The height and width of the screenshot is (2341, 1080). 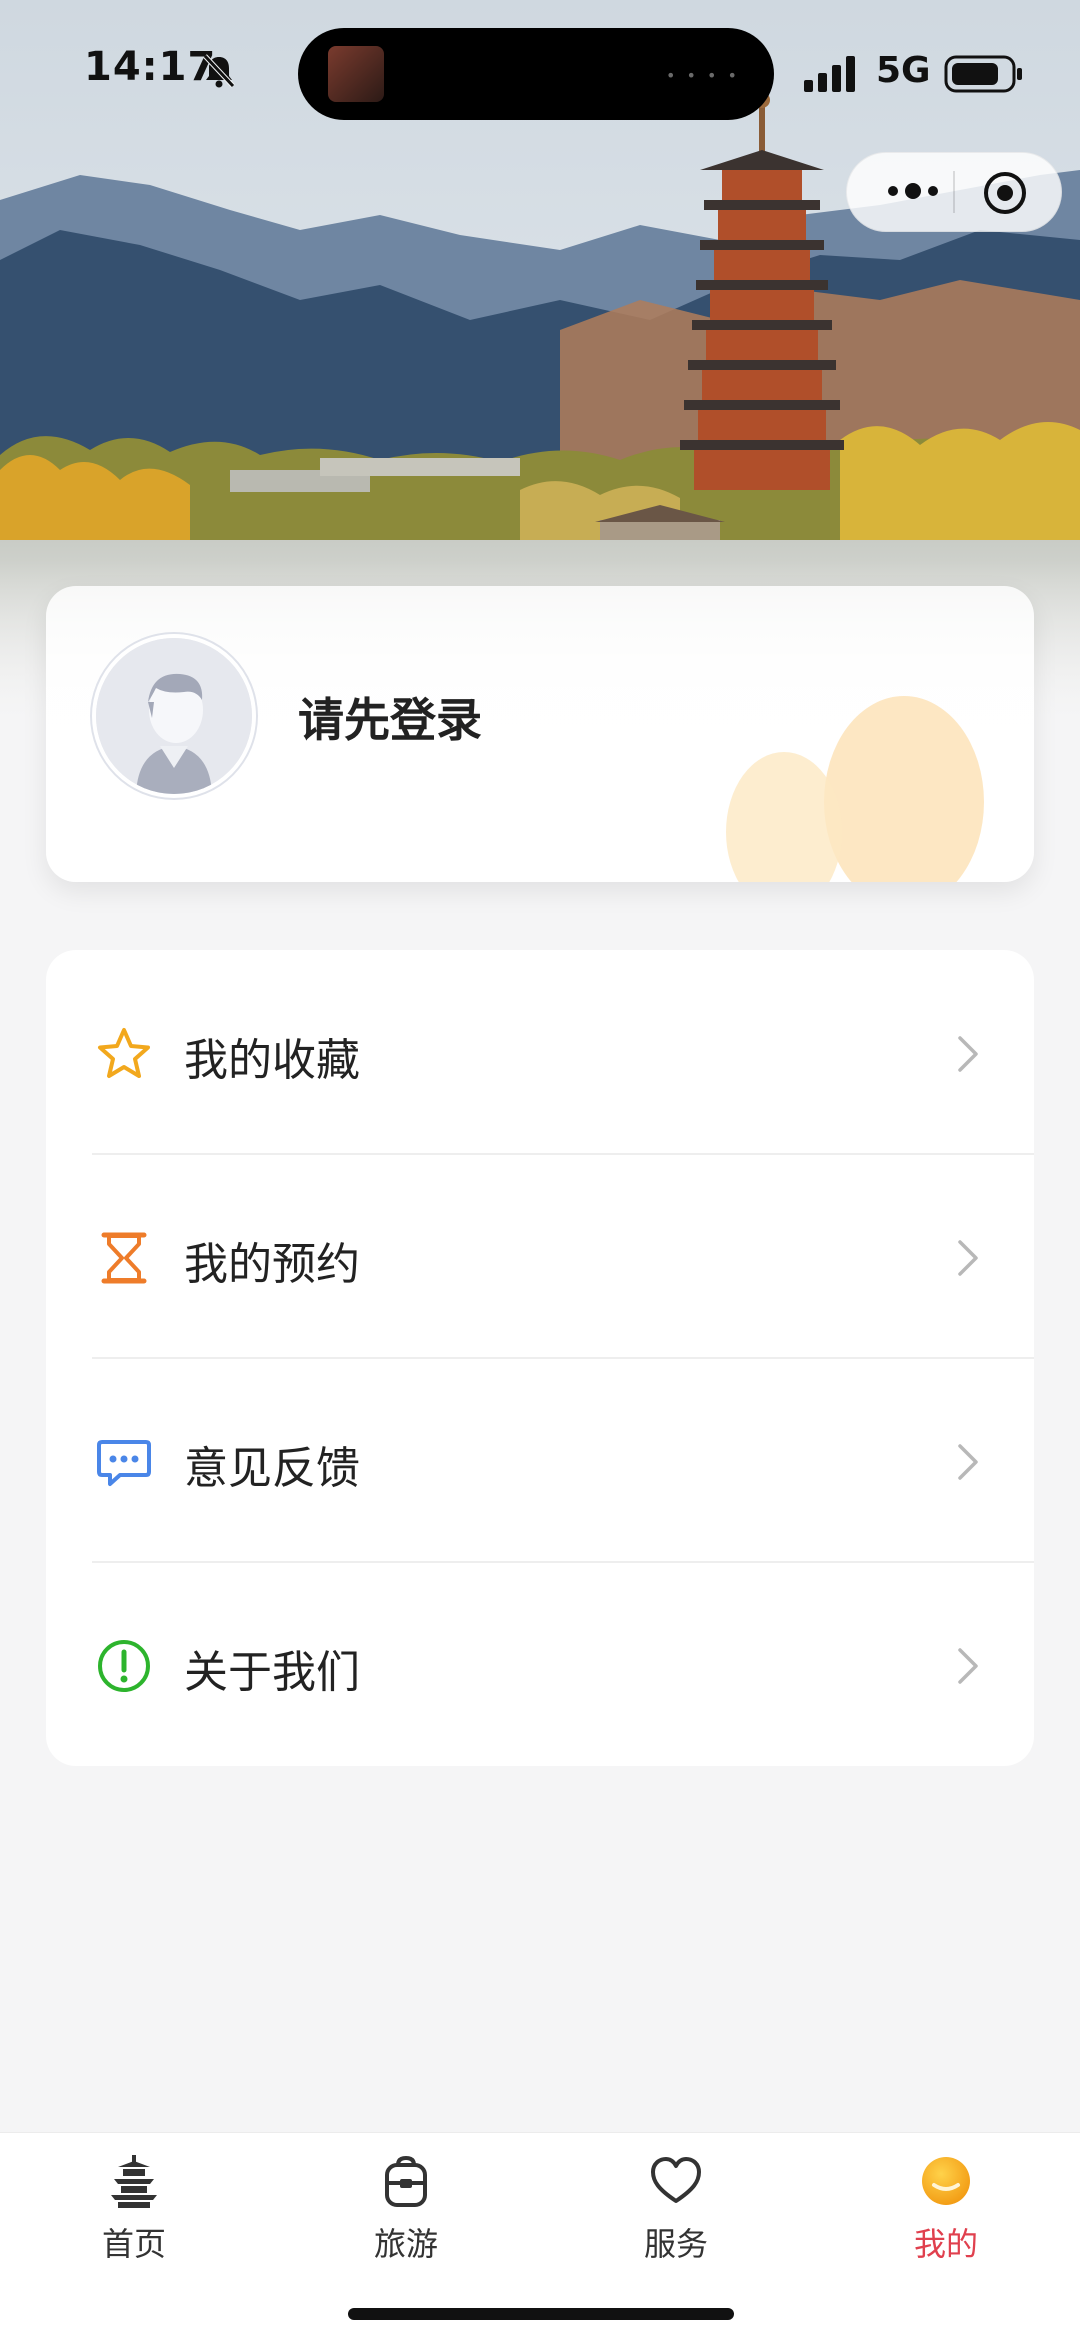 What do you see at coordinates (829, 74) in the screenshot?
I see `signal-icon` at bounding box center [829, 74].